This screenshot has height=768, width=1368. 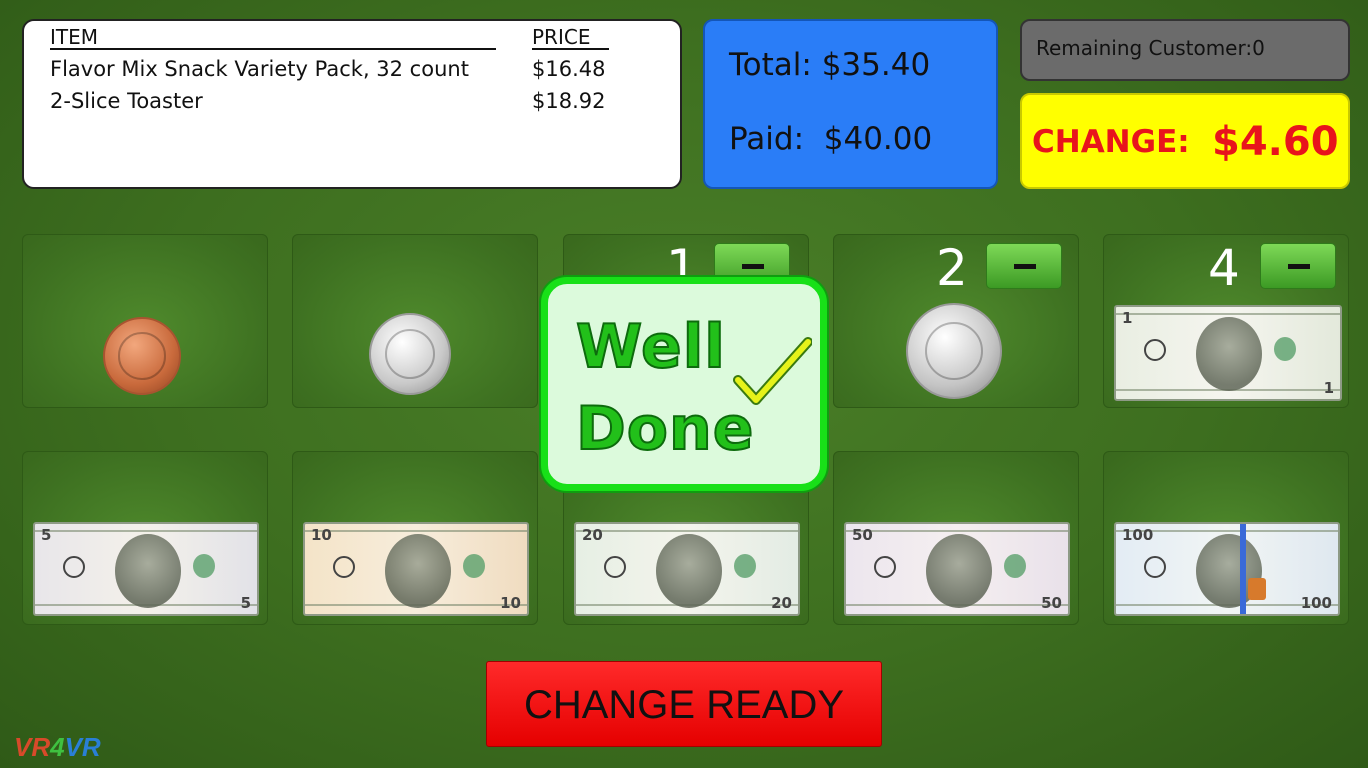 What do you see at coordinates (876, 65) in the screenshot?
I see `total-value: $35.40` at bounding box center [876, 65].